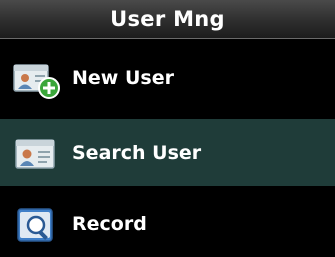  What do you see at coordinates (37, 78) in the screenshot?
I see `add-user-icon` at bounding box center [37, 78].